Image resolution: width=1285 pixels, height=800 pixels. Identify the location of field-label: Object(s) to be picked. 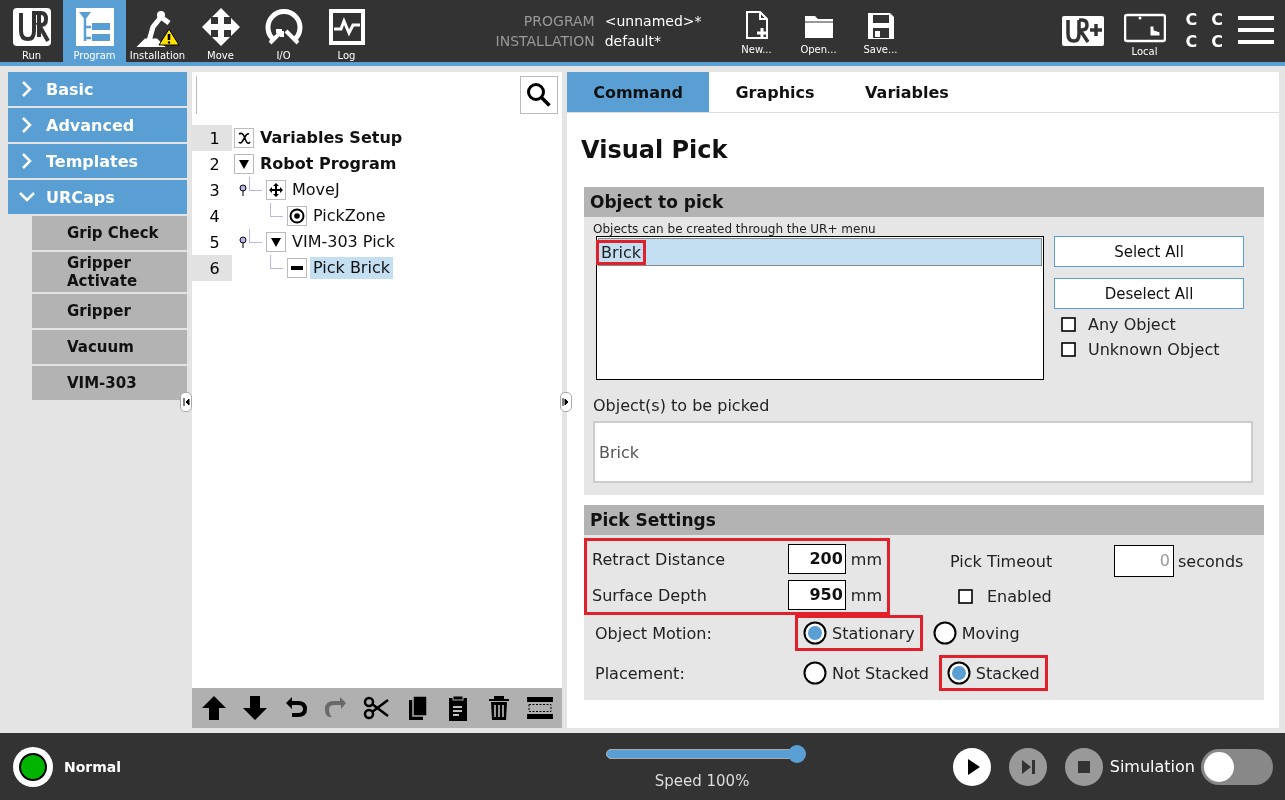
(682, 405).